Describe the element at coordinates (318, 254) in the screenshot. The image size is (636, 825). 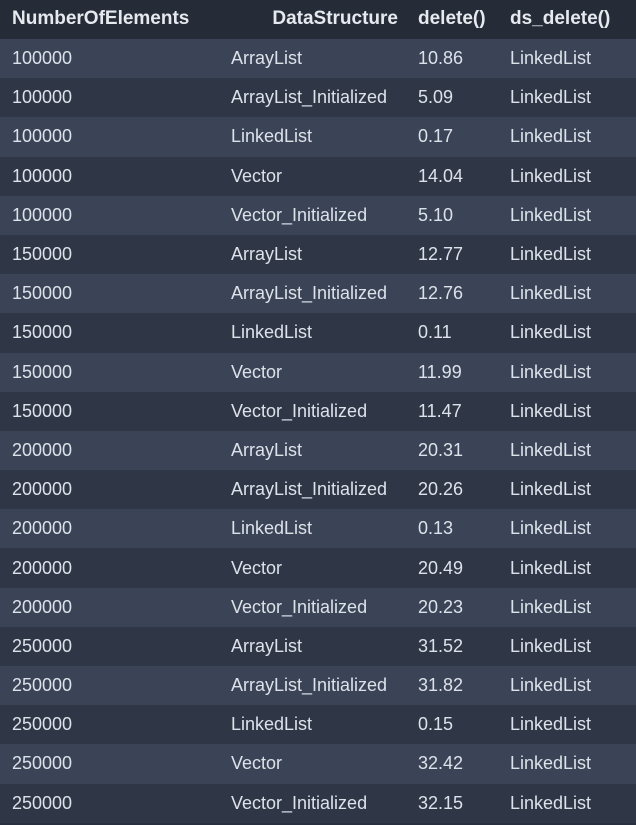
I see `table-row: 150000 ArrayList 12.77 LinkedList` at that location.